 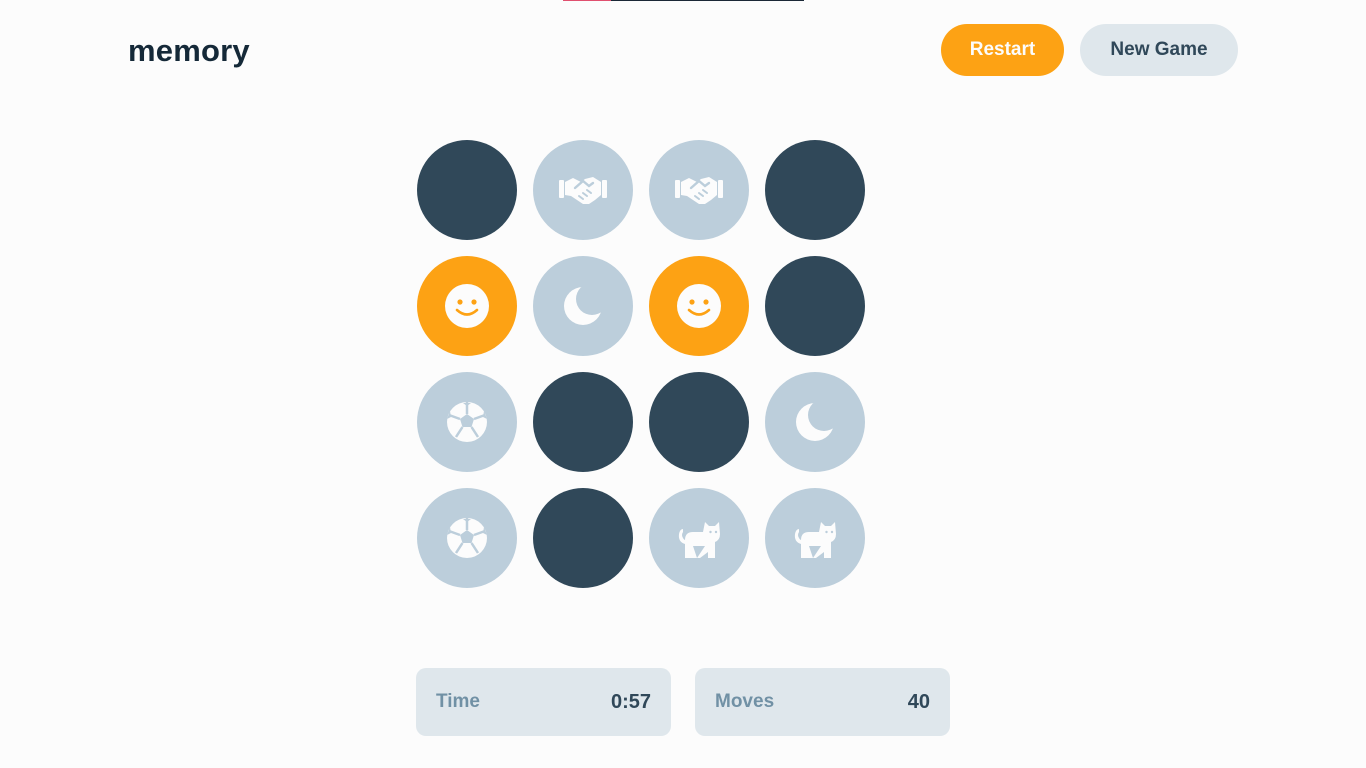 What do you see at coordinates (918, 701) in the screenshot?
I see `moves-value: 40` at bounding box center [918, 701].